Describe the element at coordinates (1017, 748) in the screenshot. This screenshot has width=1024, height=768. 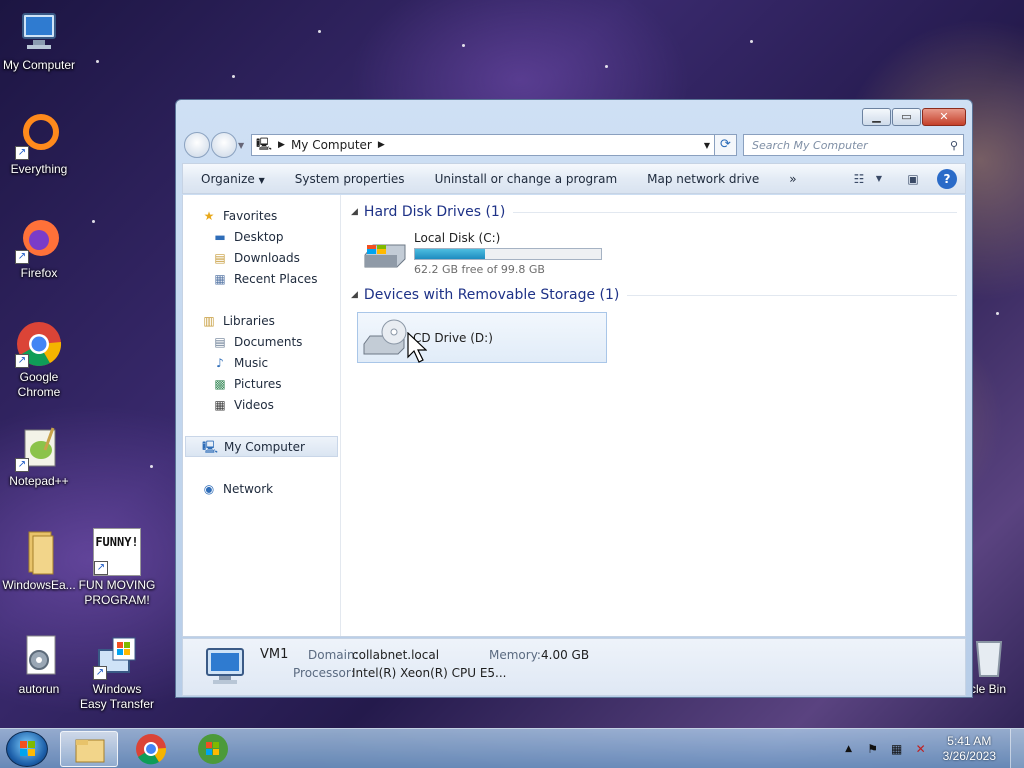
I see `show-desktop-button` at that location.